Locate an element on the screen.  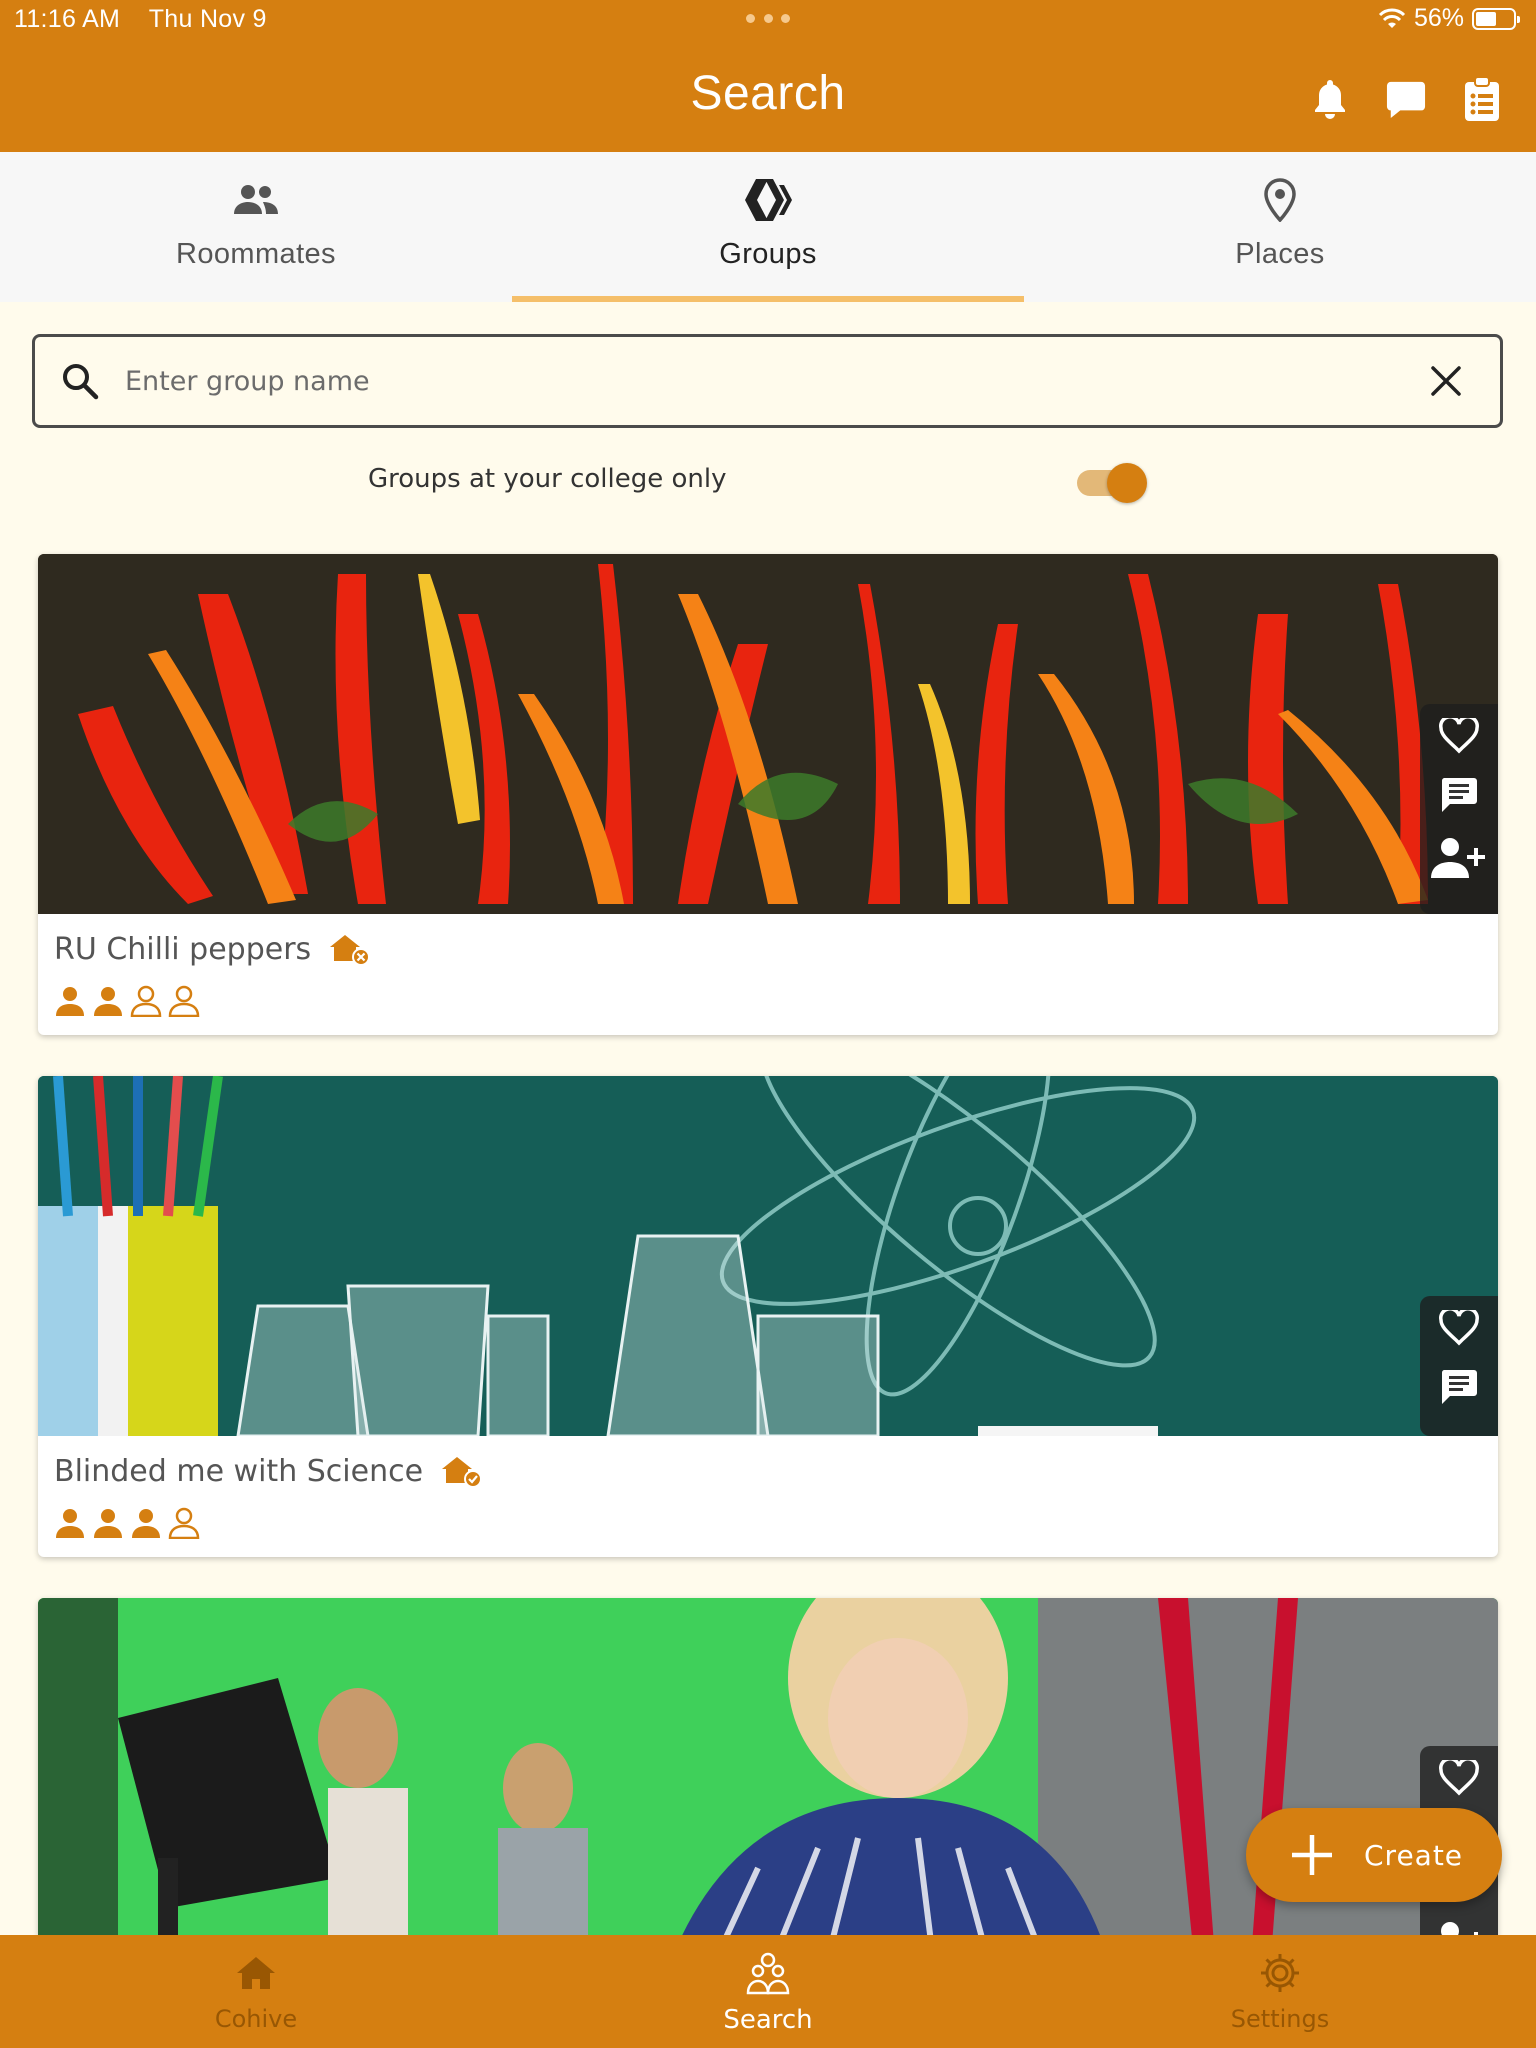
status-time: 11:16 AM Thu Nov 9 is located at coordinates (140, 19).